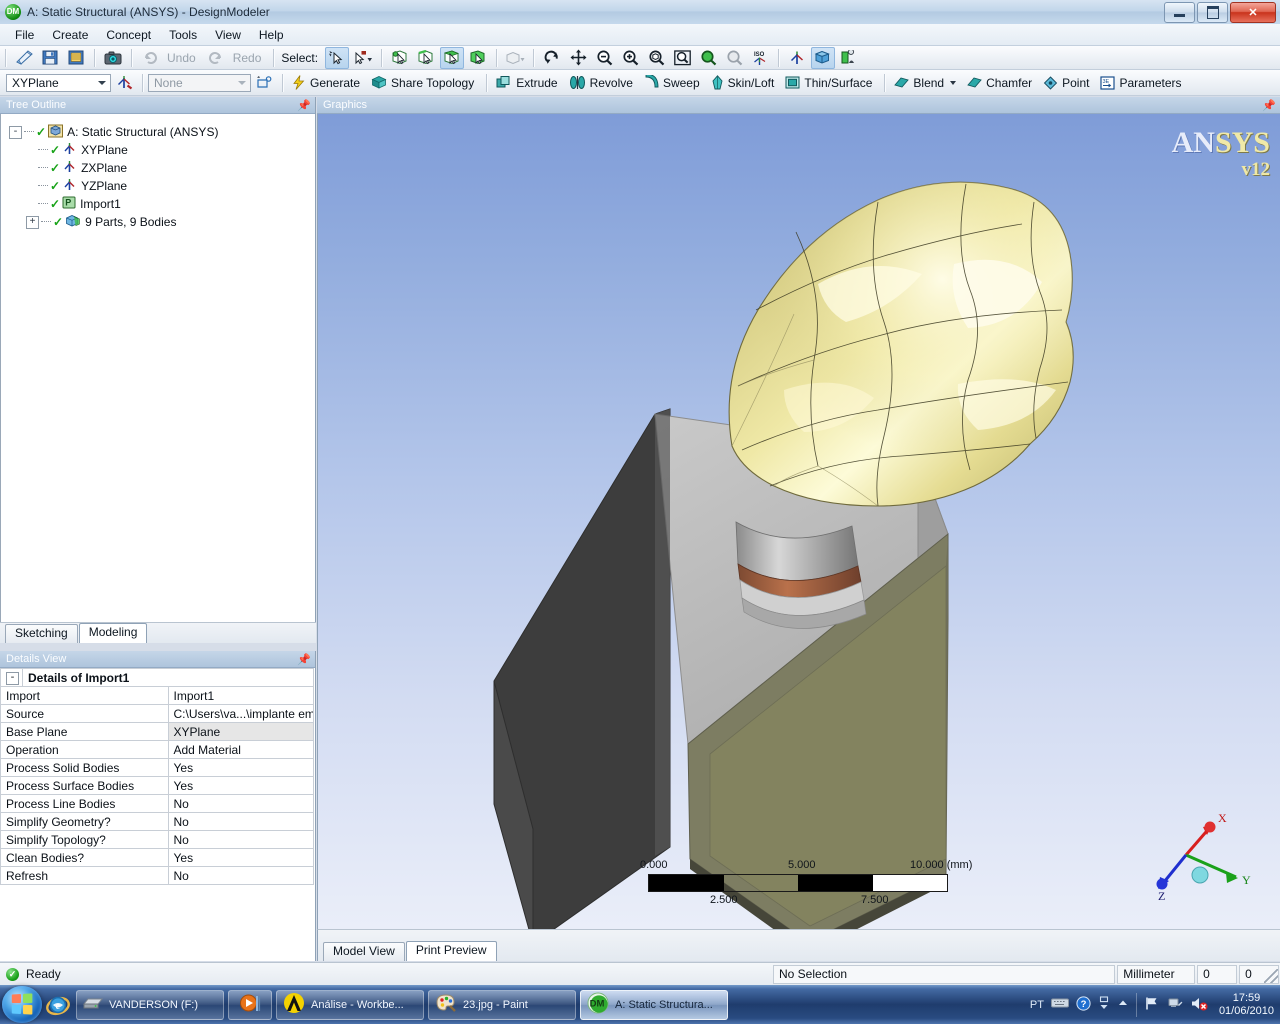  I want to click on parameters-button: 3E Parameters, so click(1142, 83).